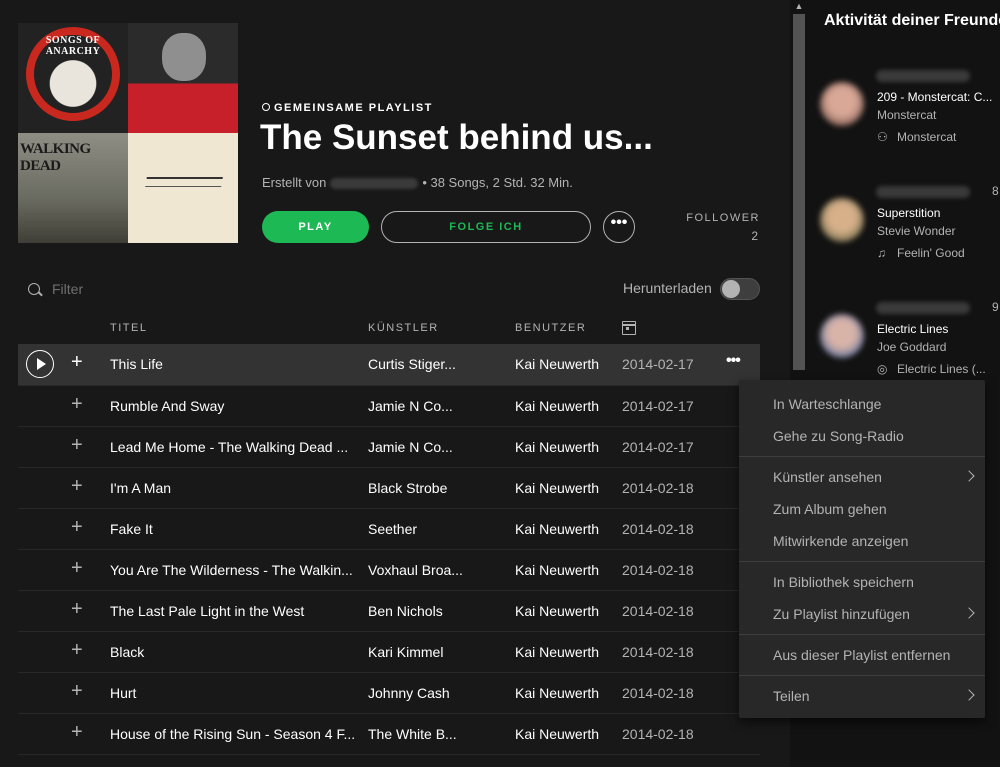 This screenshot has height=767, width=1000. What do you see at coordinates (908, 213) in the screenshot?
I see `friend-track: Superstition` at bounding box center [908, 213].